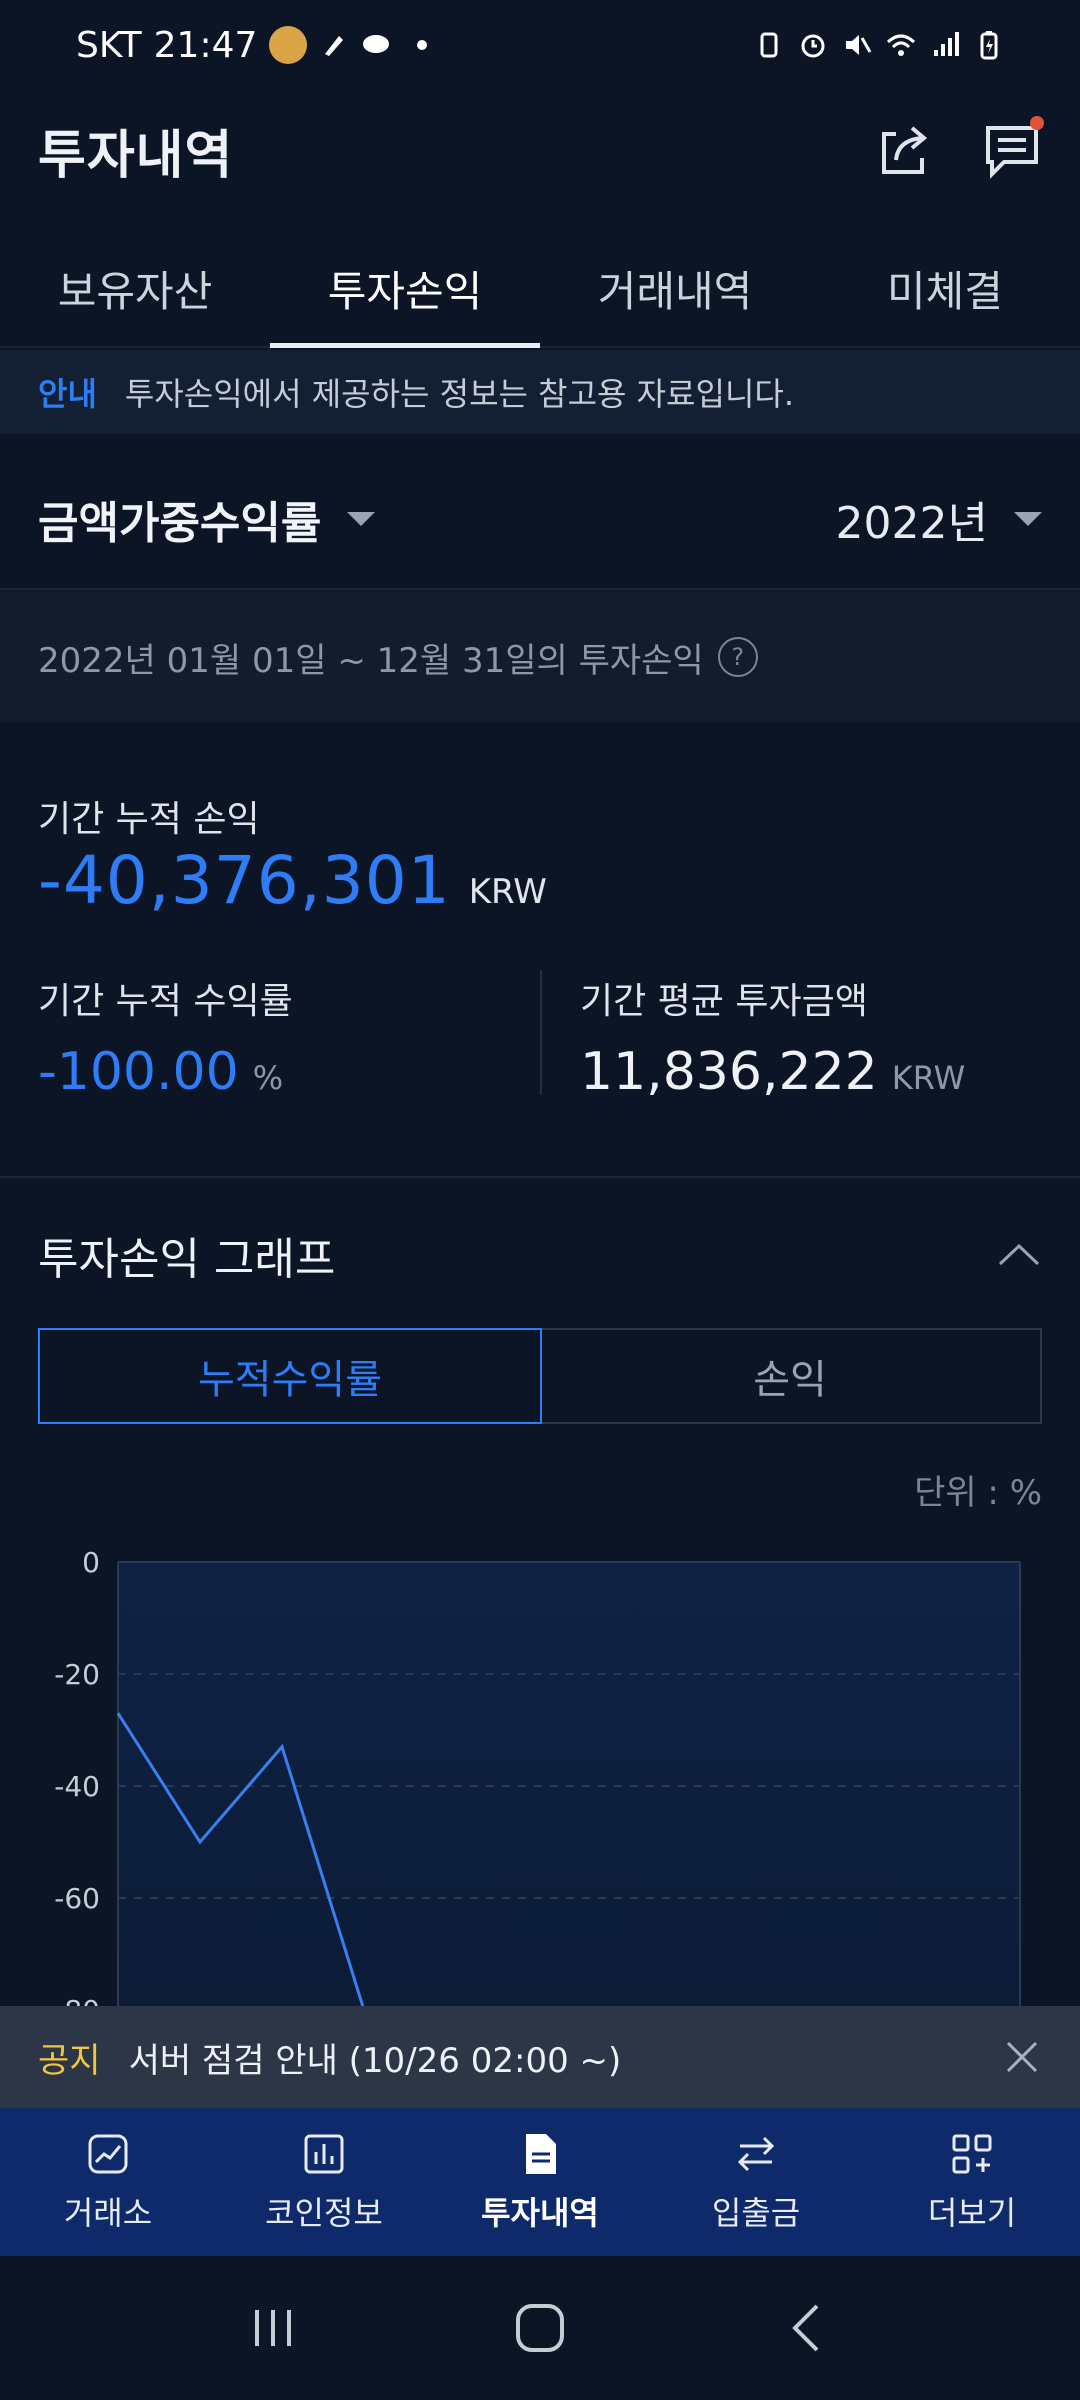  I want to click on nav-investment-history: 투자내역, so click(540, 2182).